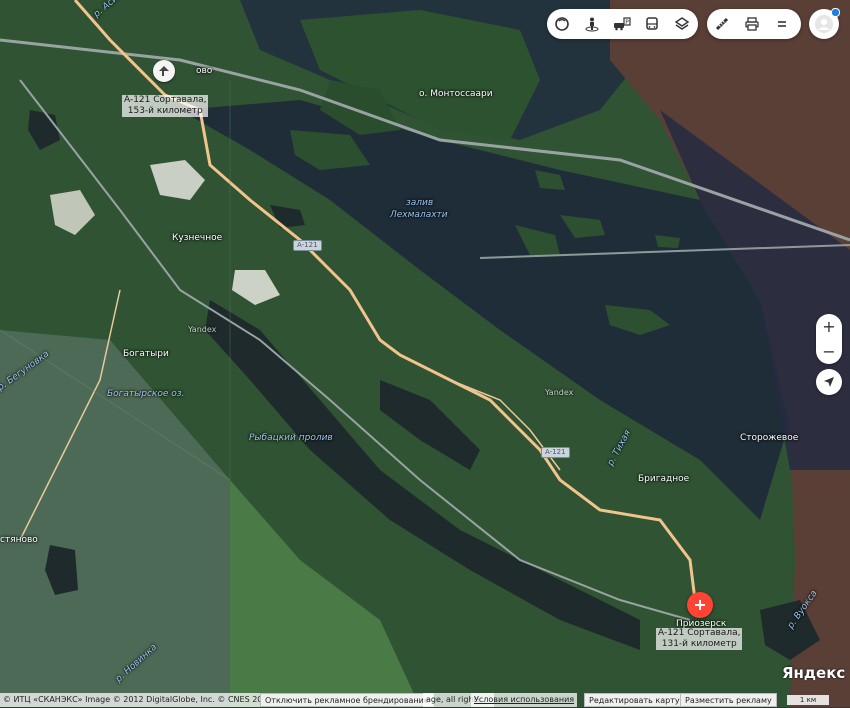 This screenshot has height=708, width=850. Describe the element at coordinates (146, 354) in the screenshot. I see `town-bogatyri-label: Богатыри` at that location.